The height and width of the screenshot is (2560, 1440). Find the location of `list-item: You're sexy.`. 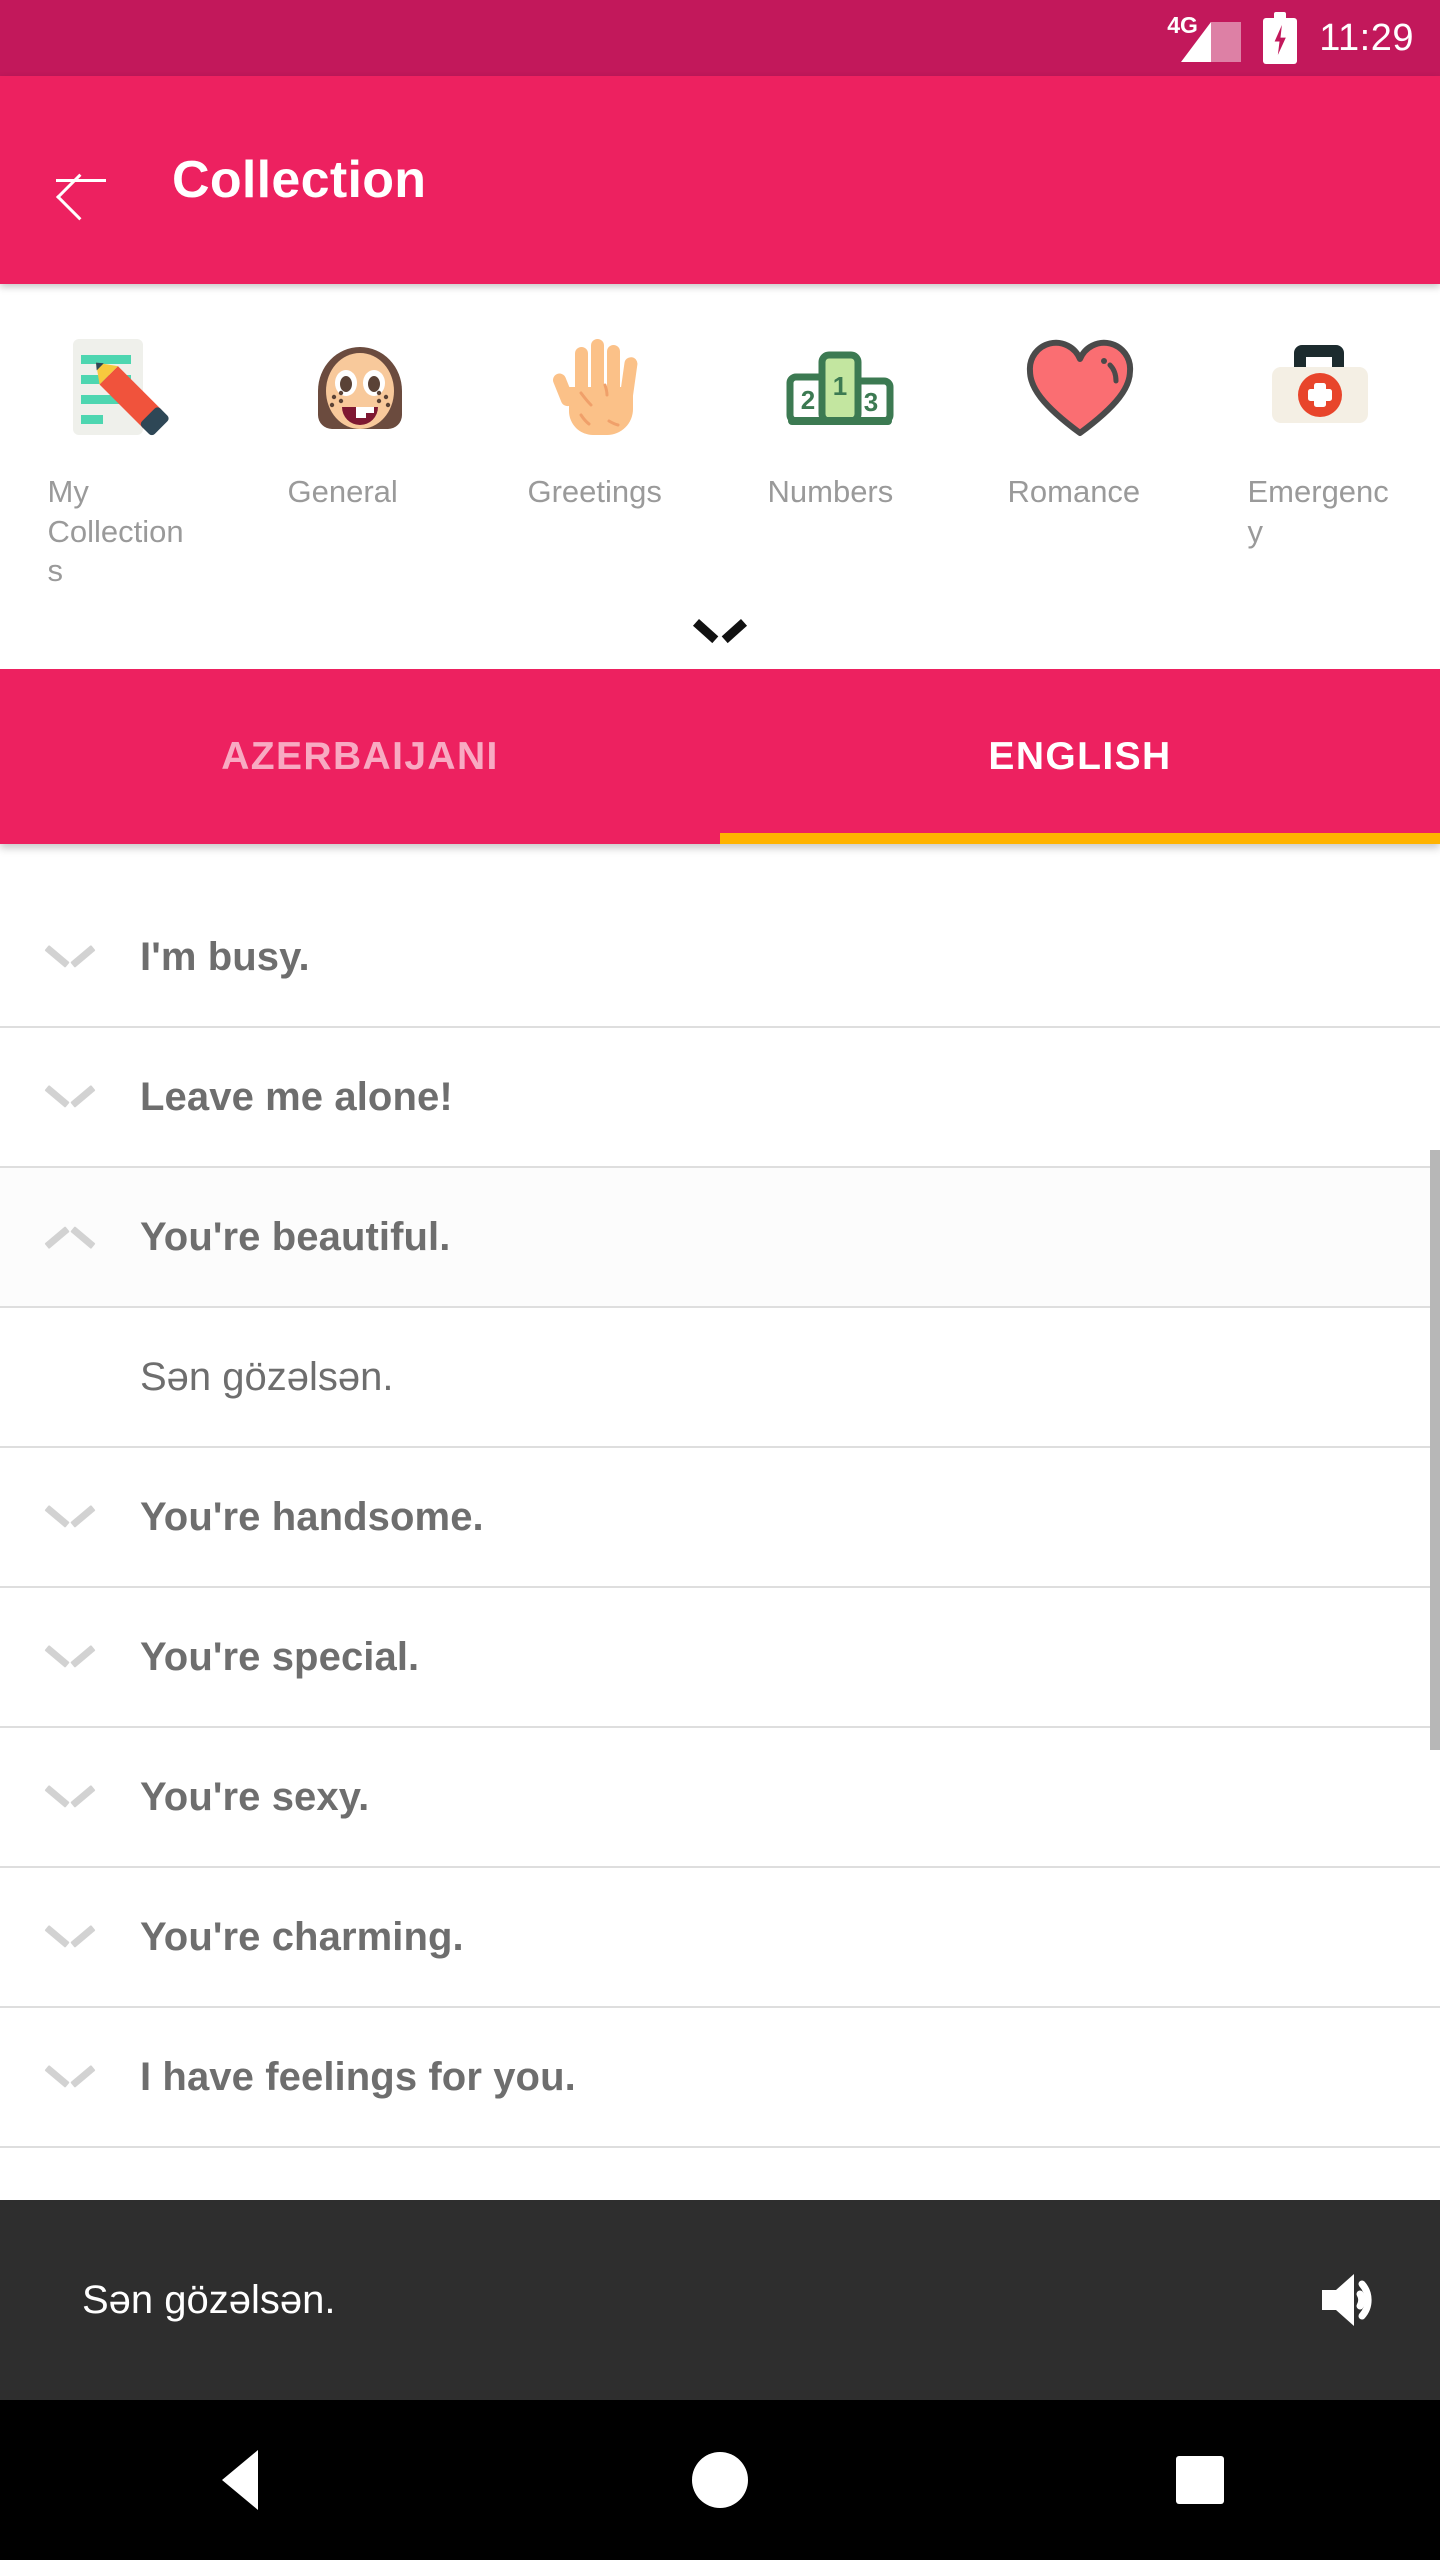

list-item: You're sexy. is located at coordinates (720, 1798).